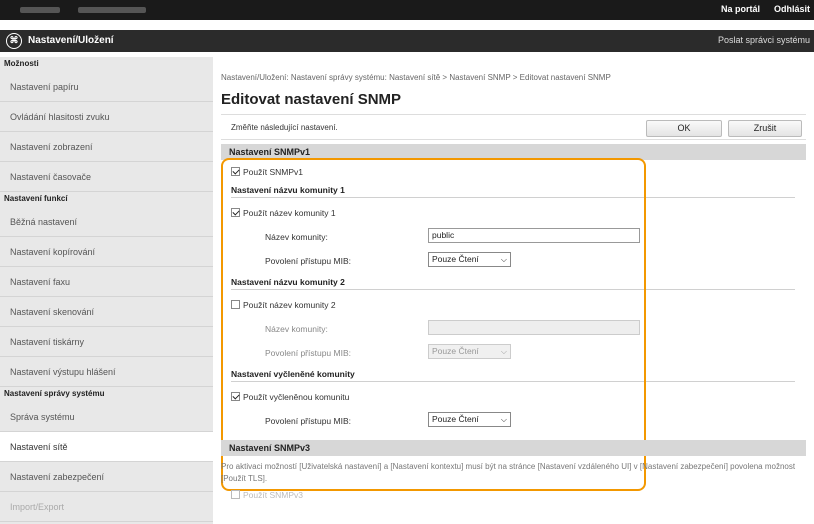 Image resolution: width=814 pixels, height=524 pixels. What do you see at coordinates (106, 87) in the screenshot?
I see `sidebar-item-paper: Nastavení papíru` at bounding box center [106, 87].